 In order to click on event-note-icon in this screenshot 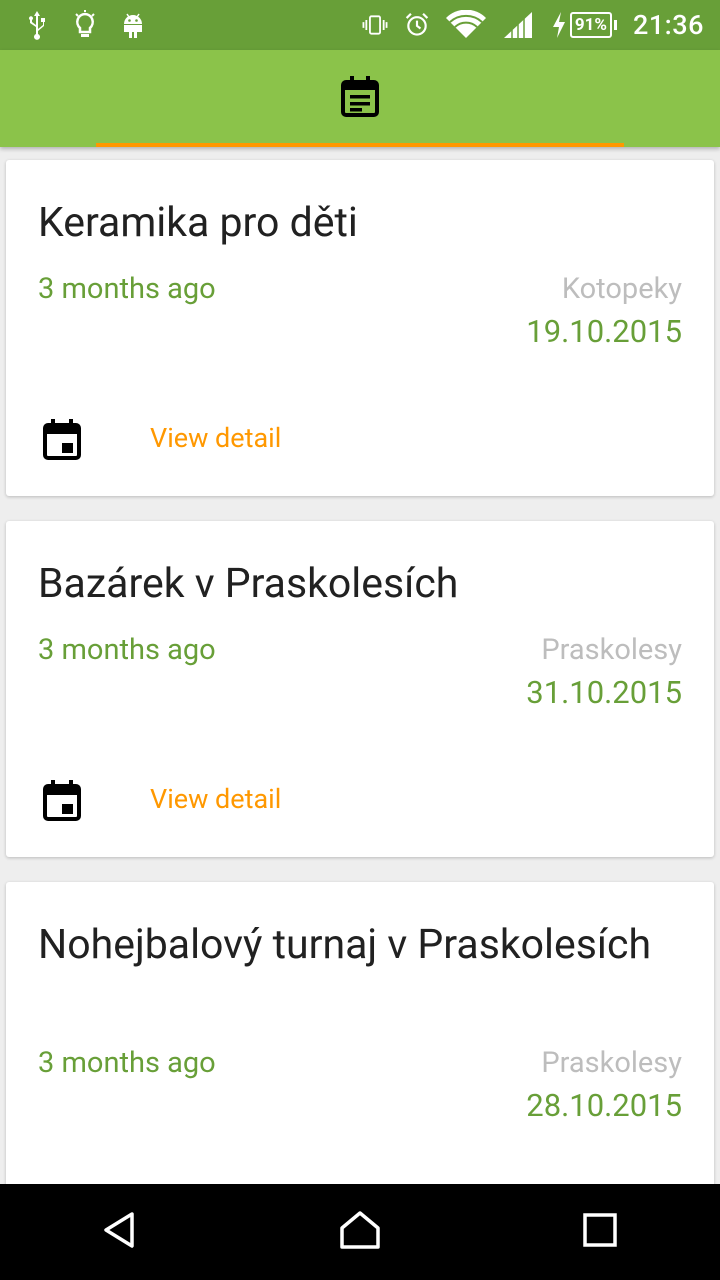, I will do `click(360, 99)`.